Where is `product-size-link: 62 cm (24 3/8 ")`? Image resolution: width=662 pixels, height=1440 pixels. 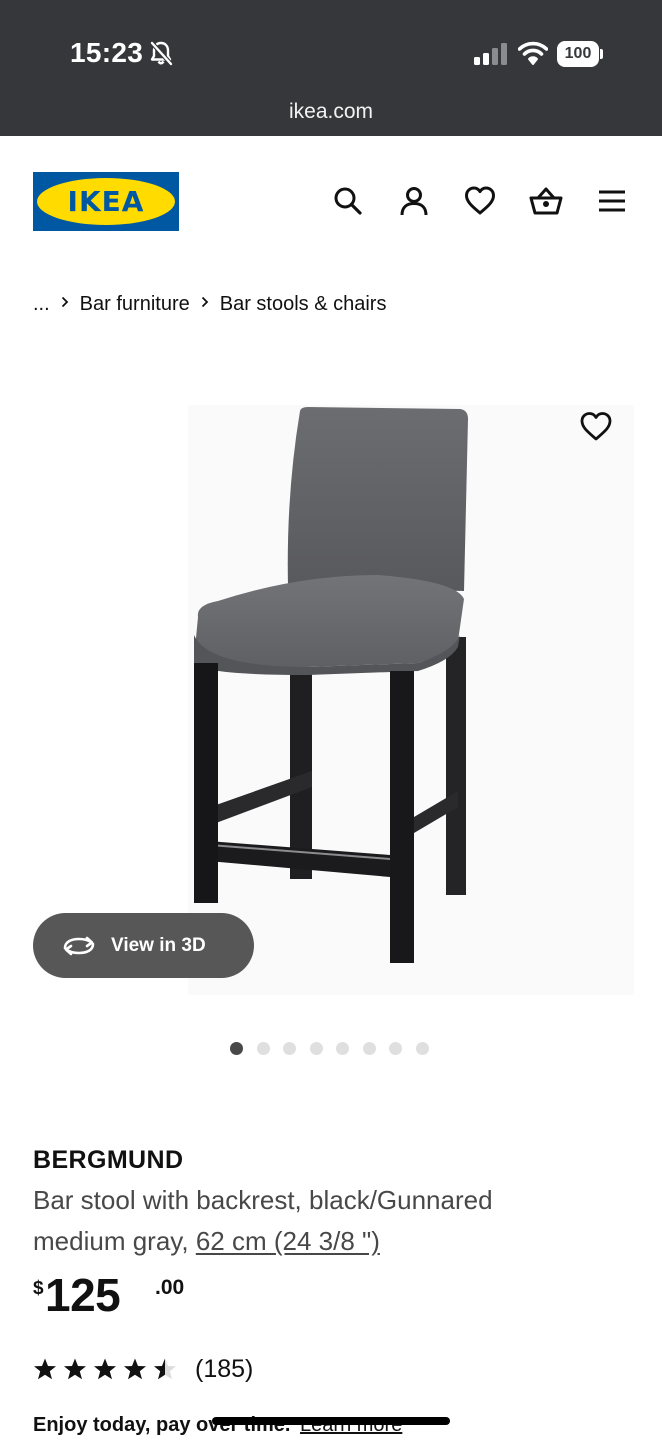
product-size-link: 62 cm (24 3/8 ") is located at coordinates (288, 1241).